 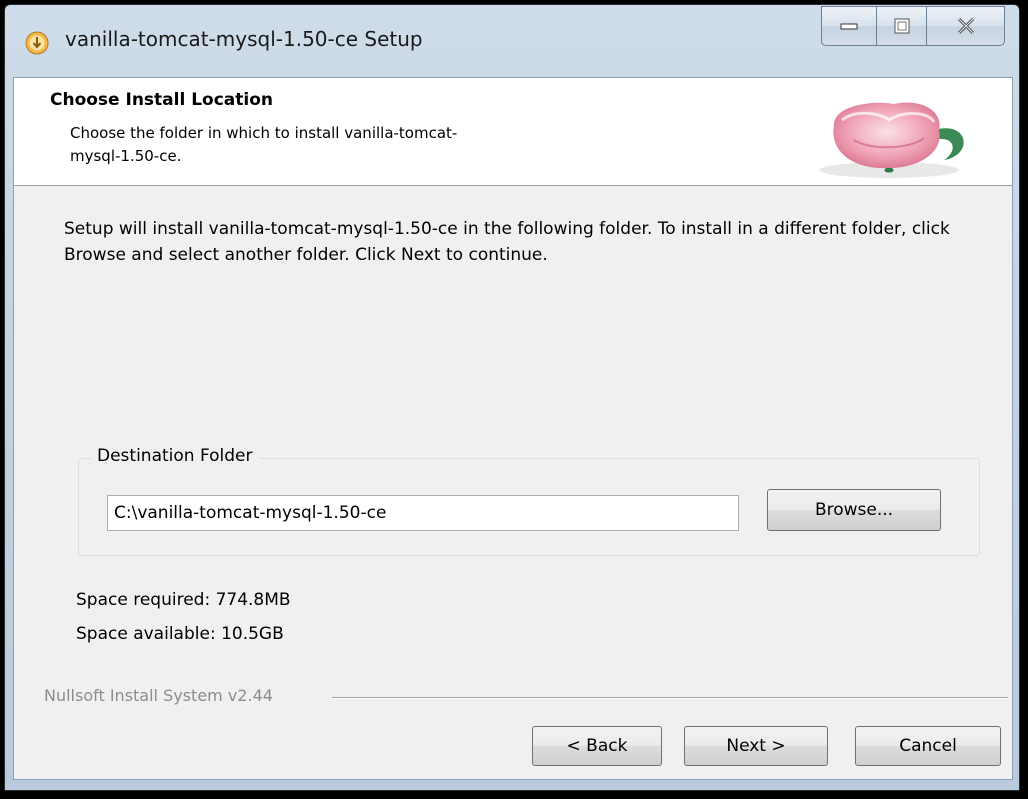 I want to click on maximize-button, so click(x=902, y=26).